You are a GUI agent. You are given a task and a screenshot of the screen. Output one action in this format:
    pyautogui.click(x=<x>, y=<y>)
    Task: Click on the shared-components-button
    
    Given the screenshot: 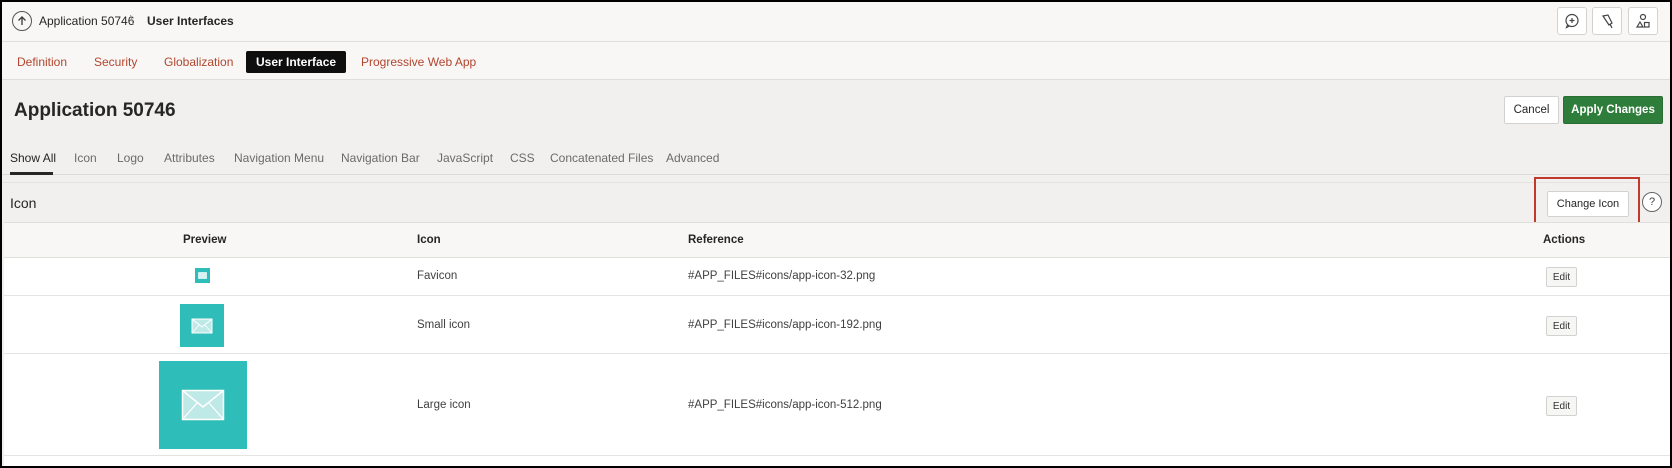 What is the action you would take?
    pyautogui.click(x=1643, y=21)
    